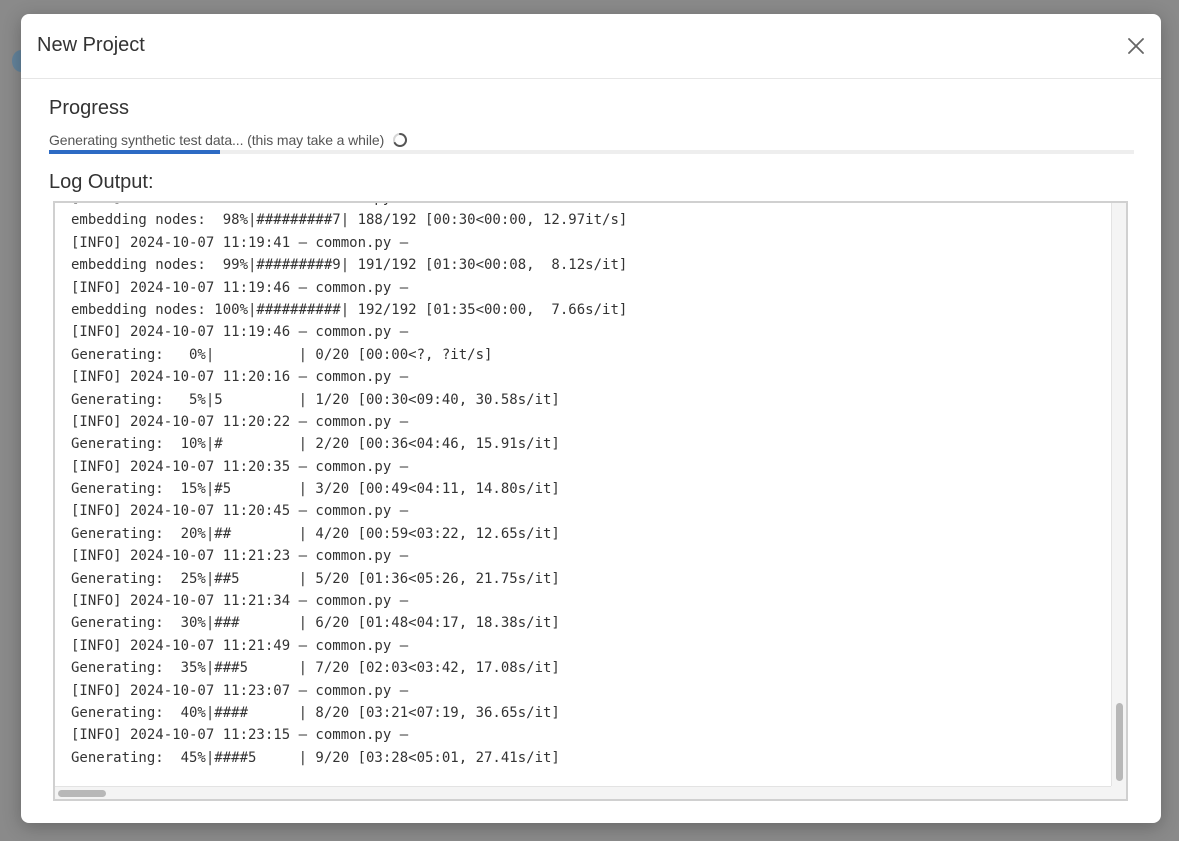 The width and height of the screenshot is (1179, 841). Describe the element at coordinates (240, 466) in the screenshot. I see `log-line: [INFO] 2024-10-07 11:20:35 – common.py –` at that location.